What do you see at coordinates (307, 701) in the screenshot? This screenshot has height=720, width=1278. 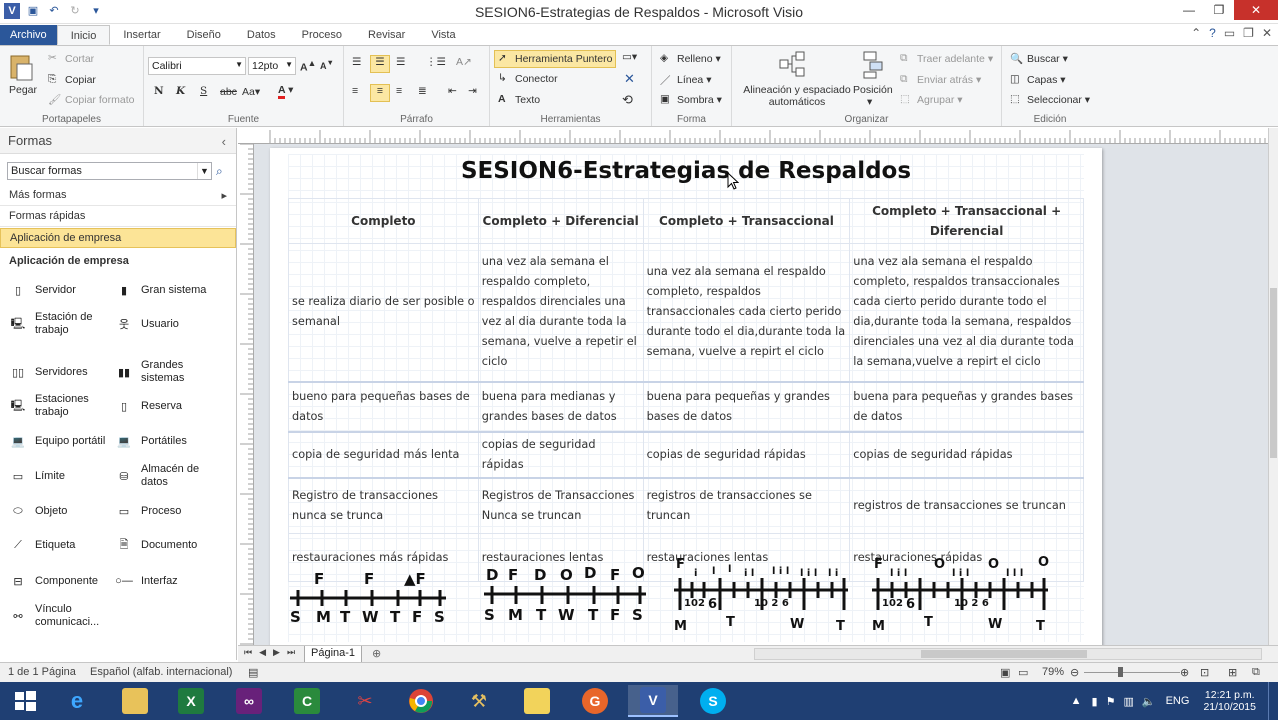 I see `taskbar-camtasia: C` at bounding box center [307, 701].